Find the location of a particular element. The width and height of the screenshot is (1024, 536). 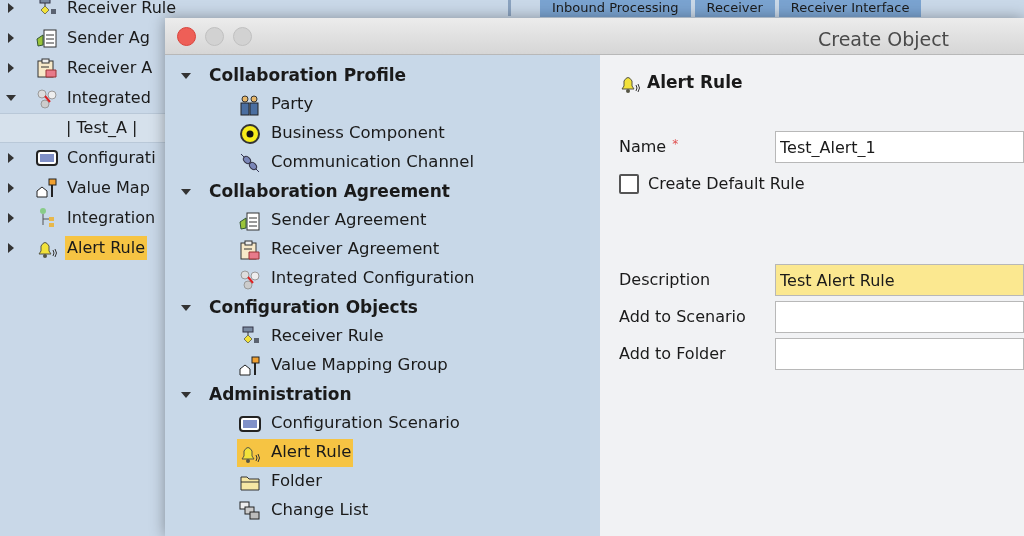

tab: Inbound Processing is located at coordinates (615, 8).